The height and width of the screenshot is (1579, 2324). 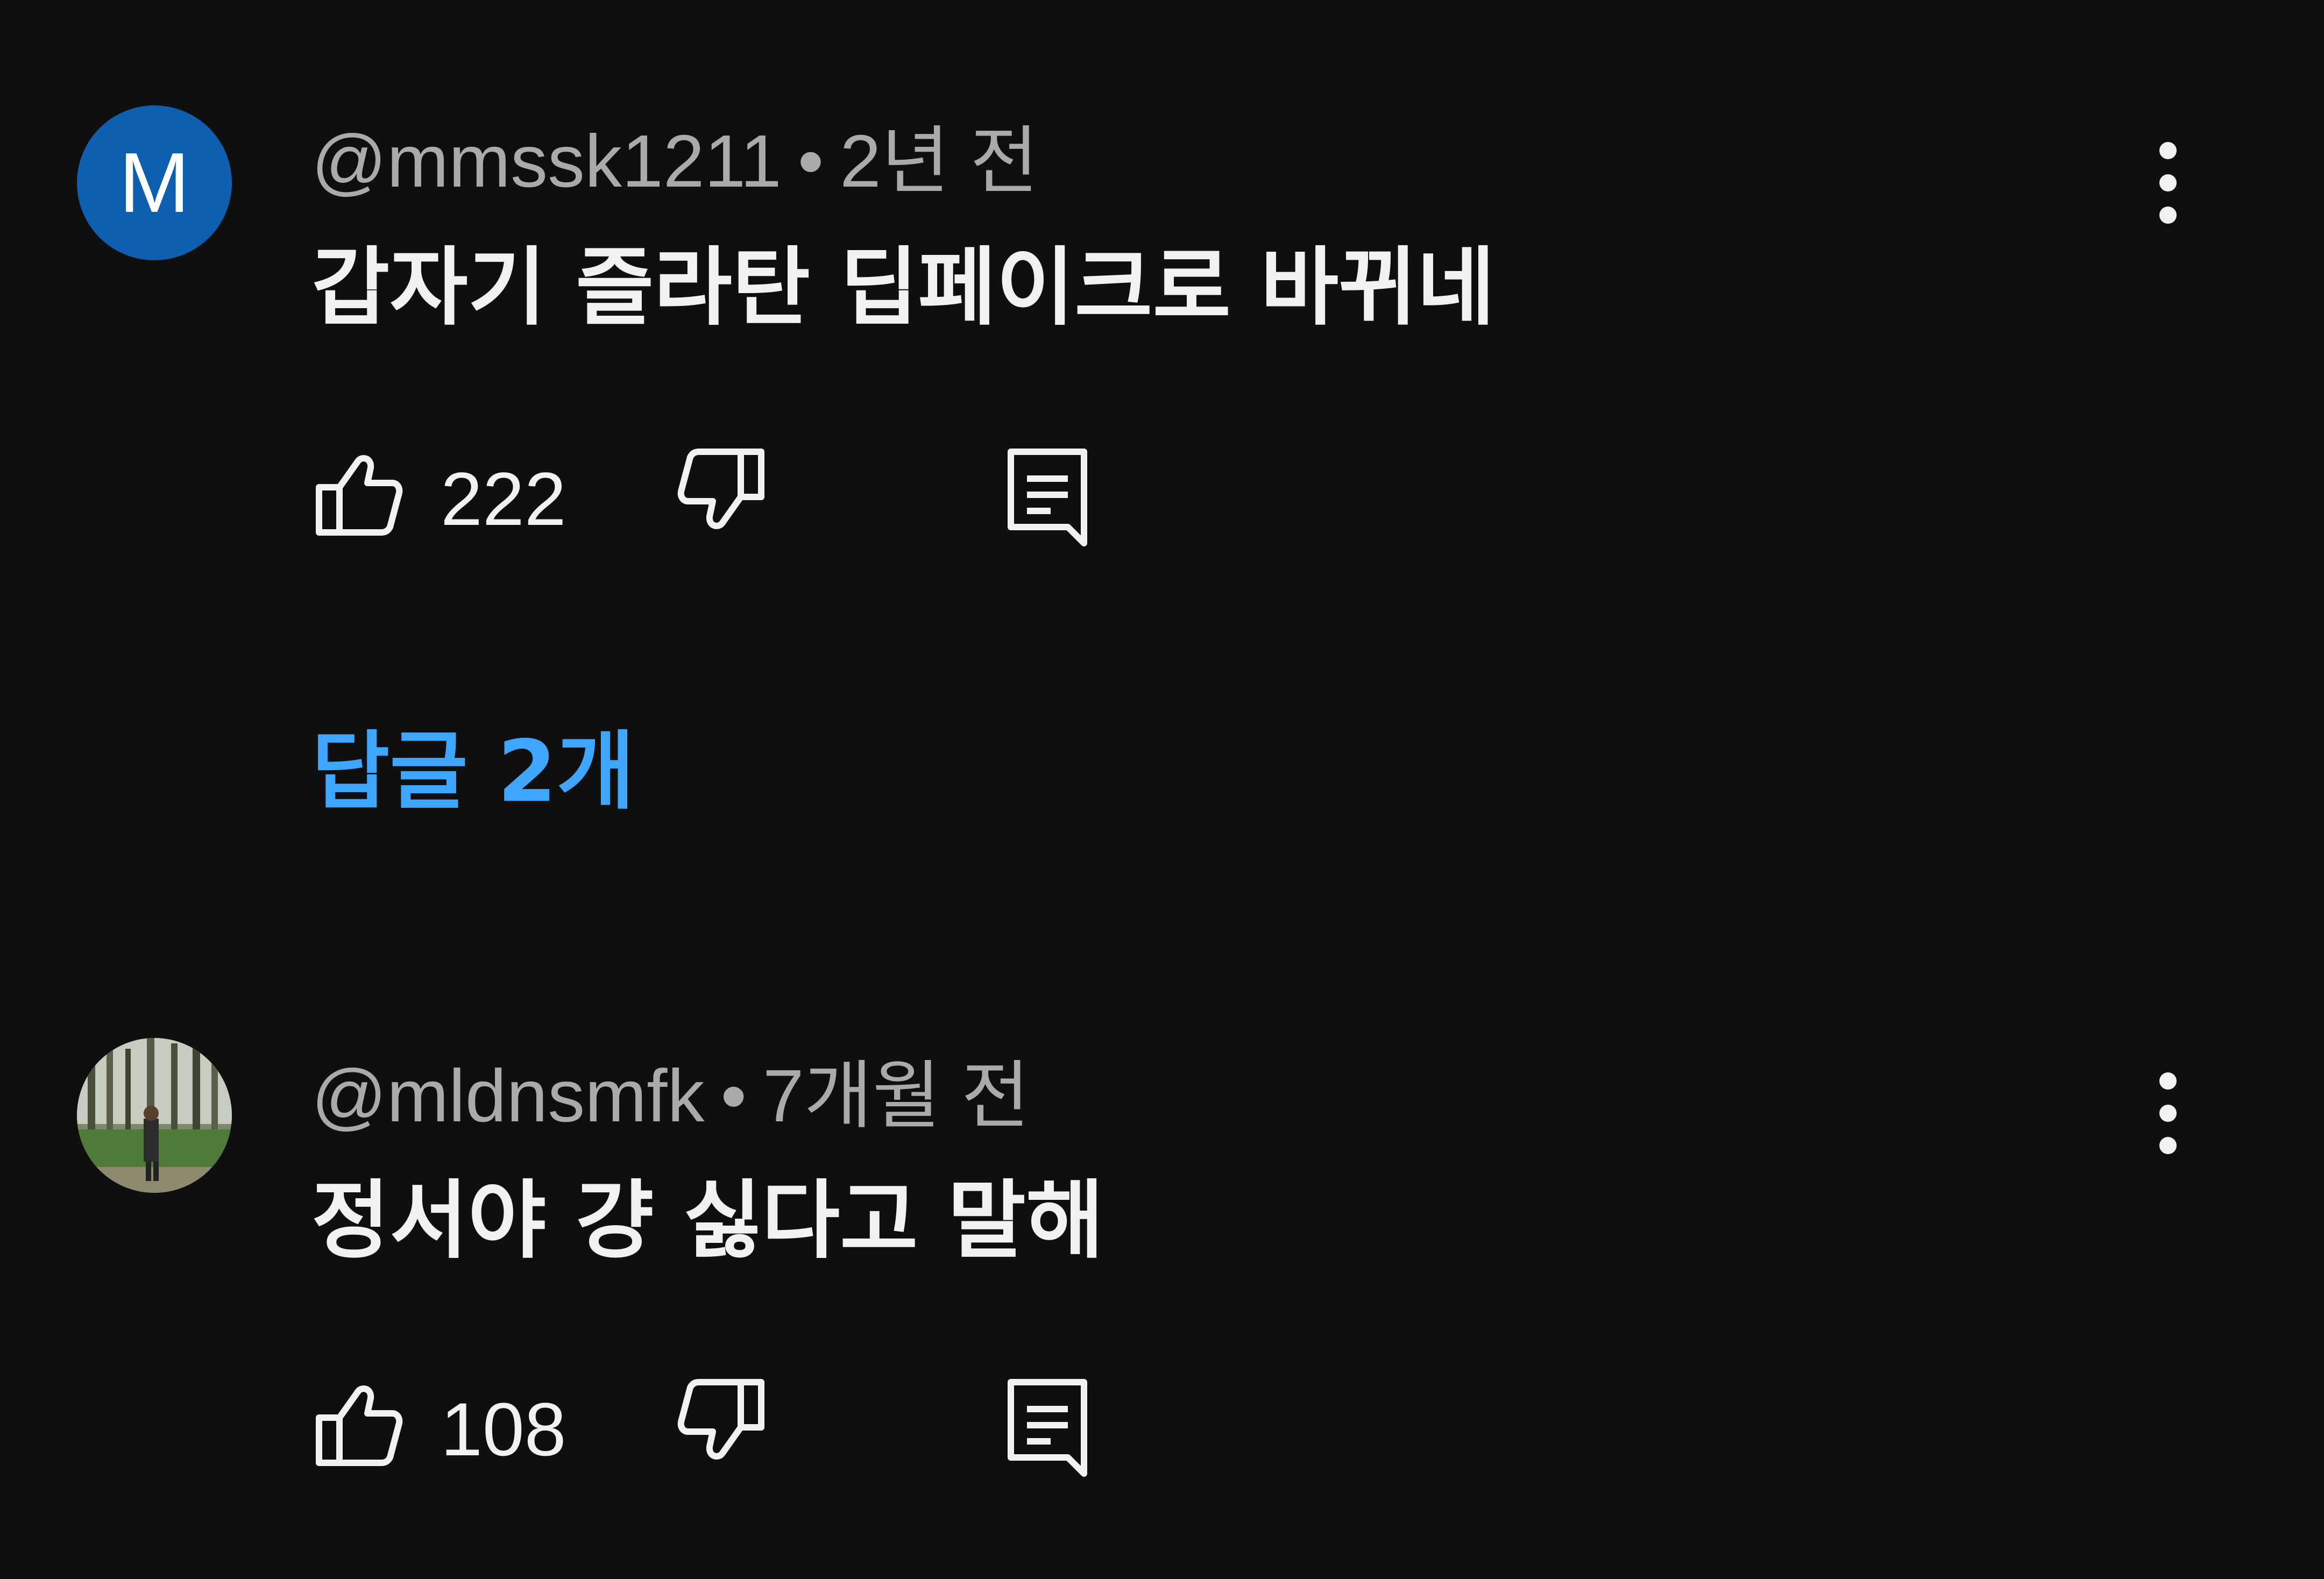 I want to click on reply-icon, so click(x=1047, y=1428).